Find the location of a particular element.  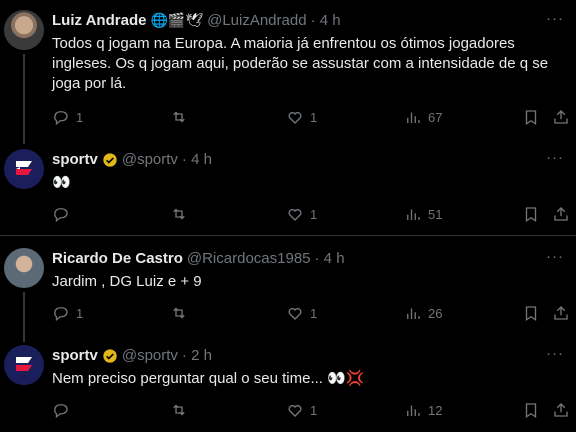

views-count: 26 is located at coordinates (435, 313).